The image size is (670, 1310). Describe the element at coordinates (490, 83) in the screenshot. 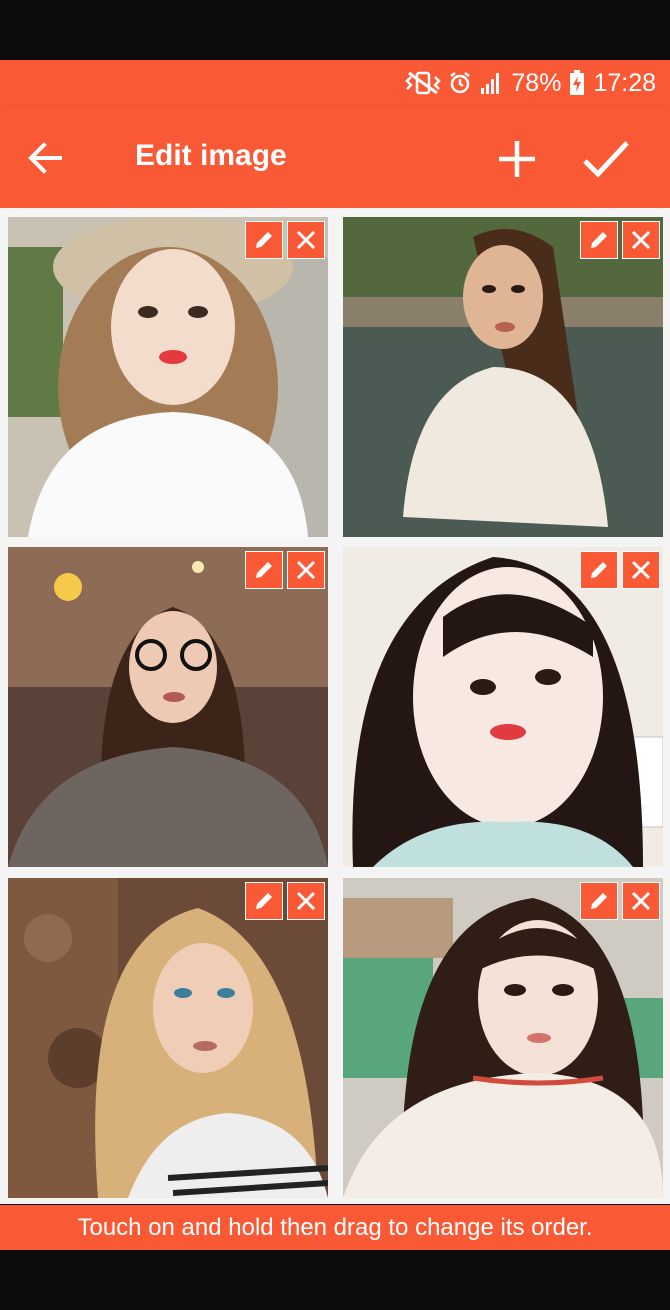

I see `signal-icon` at that location.